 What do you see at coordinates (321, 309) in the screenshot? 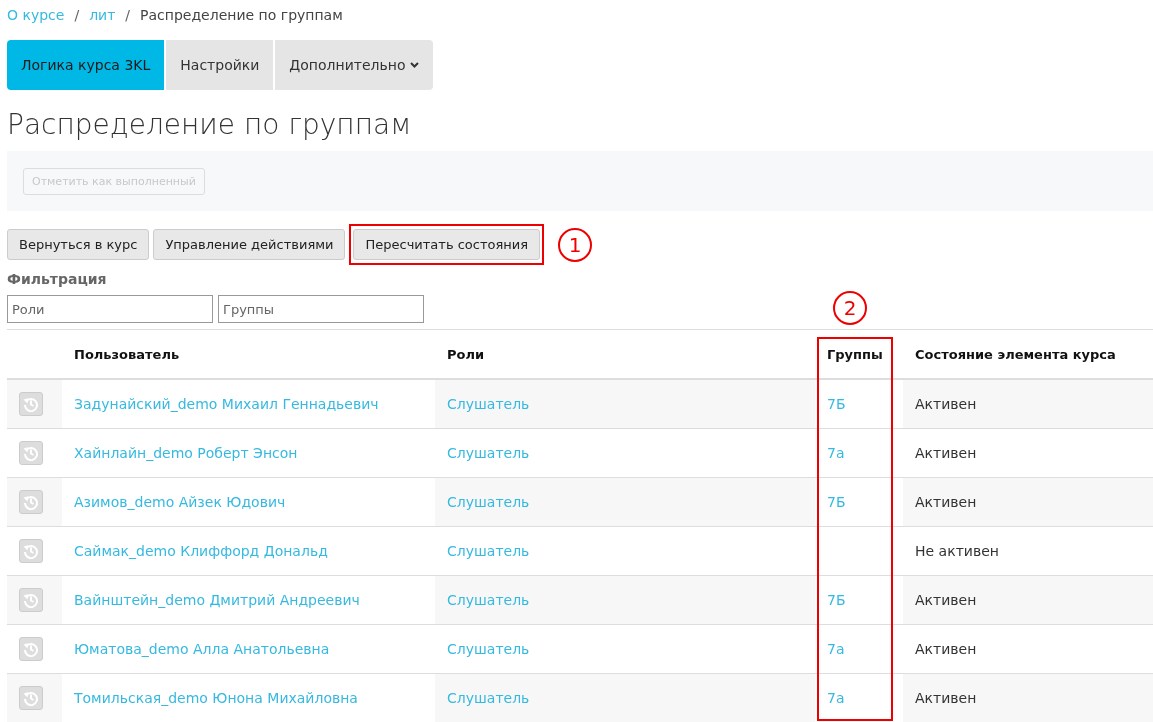
I see `filter-field: Группы` at bounding box center [321, 309].